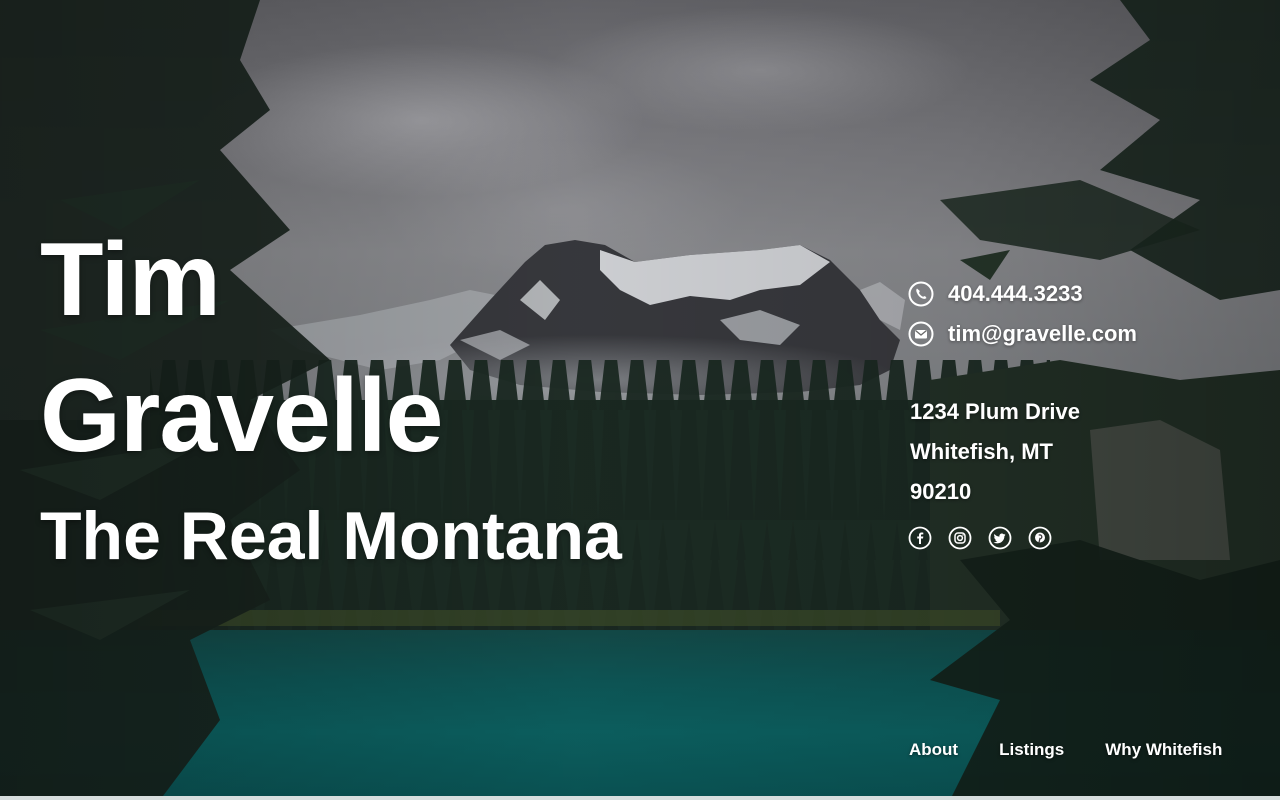 This screenshot has width=1280, height=800. I want to click on instagram-icon, so click(960, 538).